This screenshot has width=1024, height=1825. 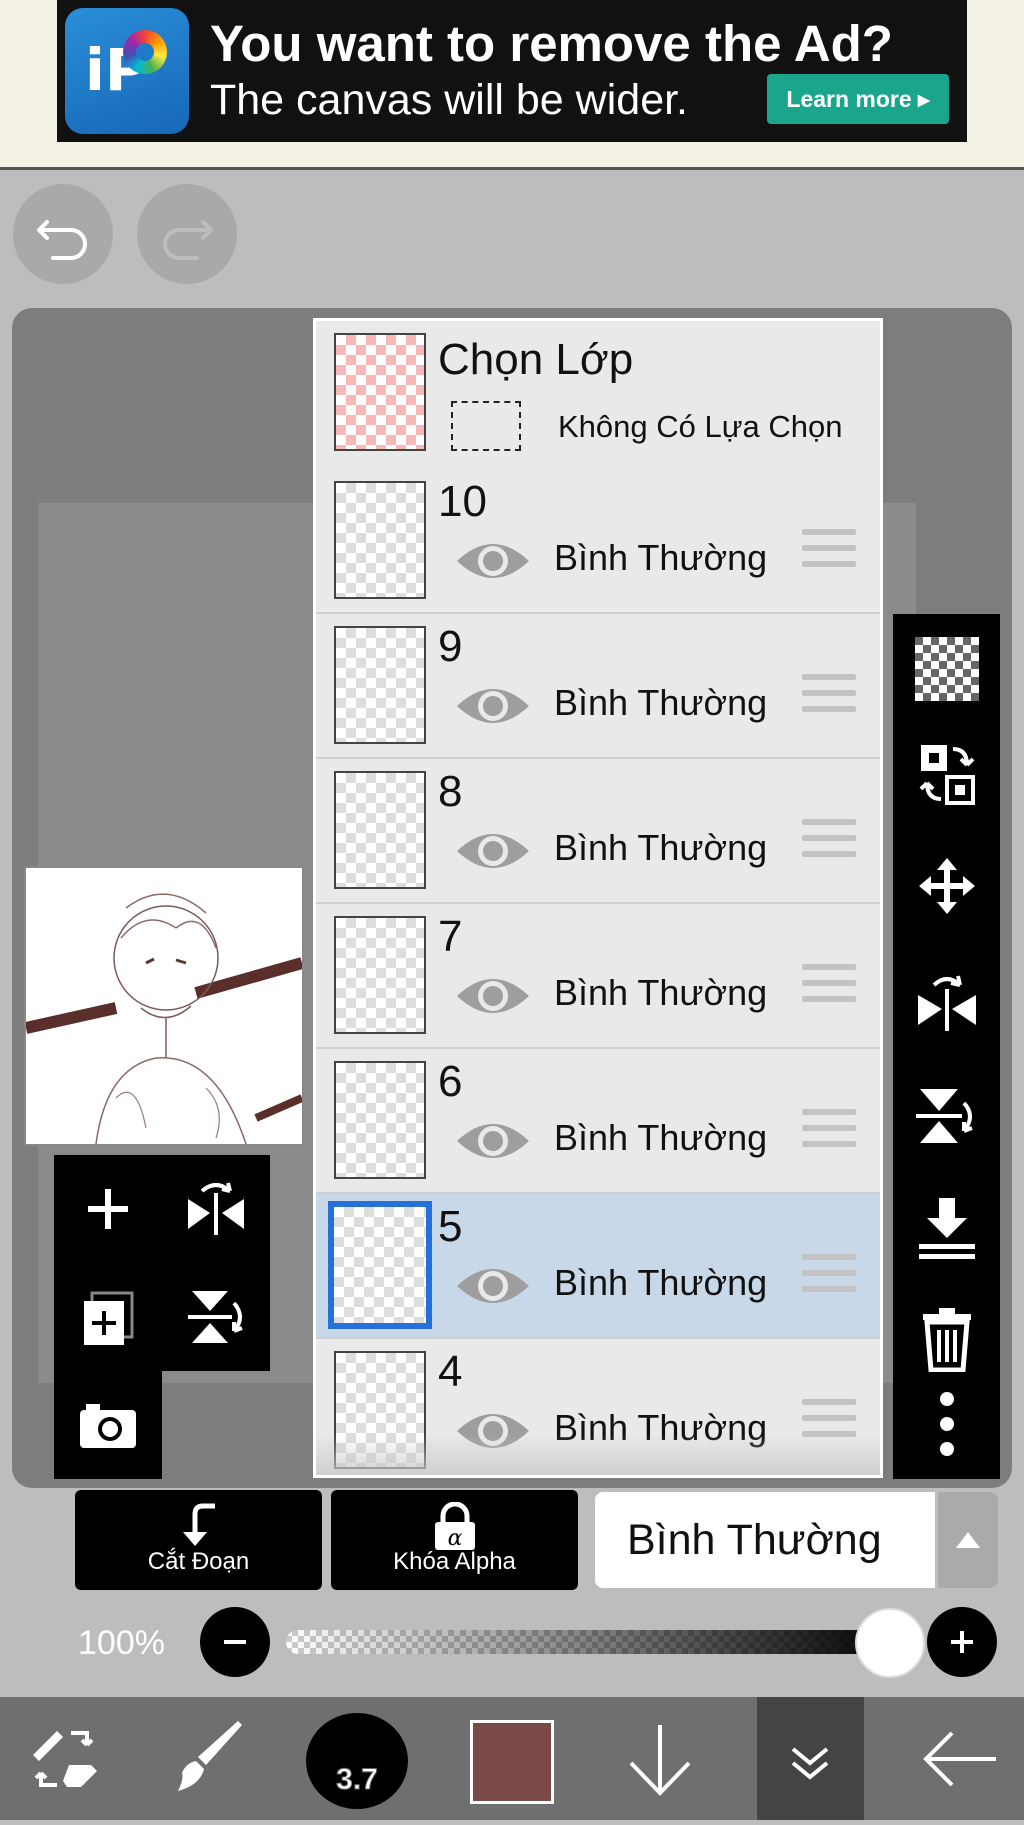 What do you see at coordinates (598, 1455) in the screenshot?
I see `panel-scroll-fade` at bounding box center [598, 1455].